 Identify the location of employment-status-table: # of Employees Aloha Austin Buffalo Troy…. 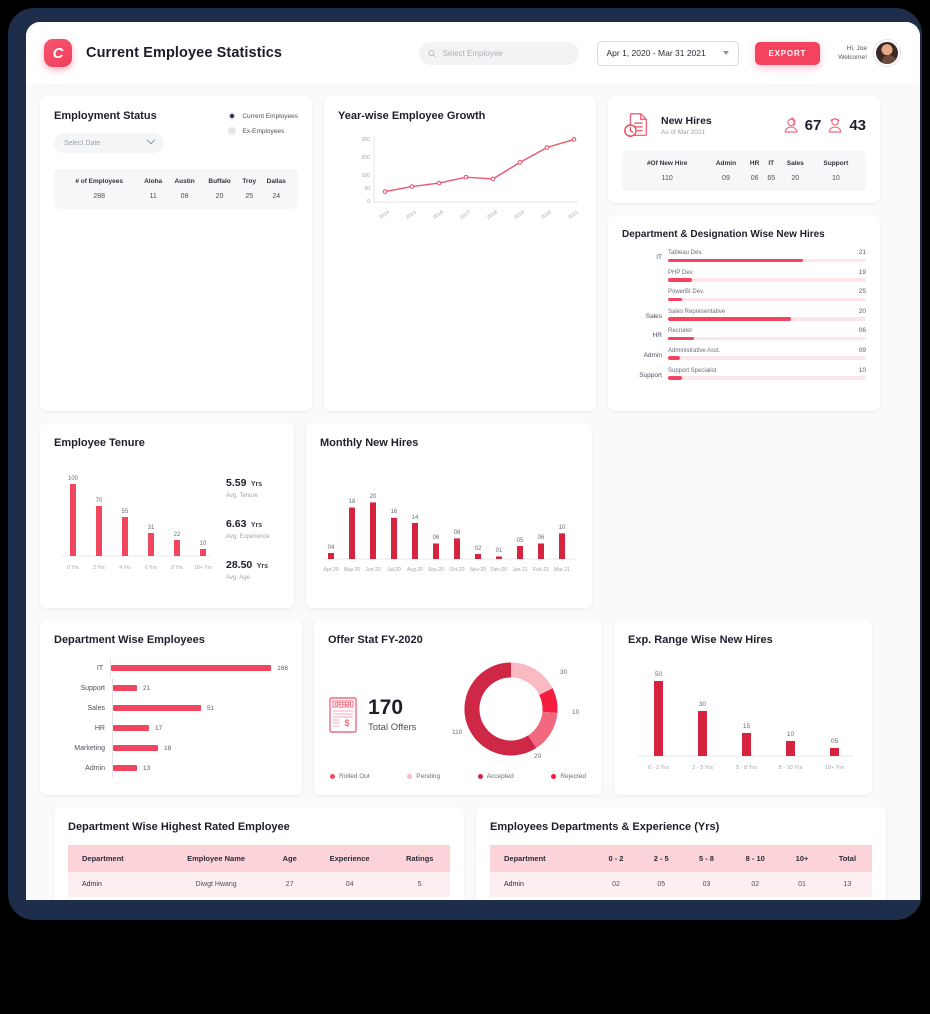
(176, 189).